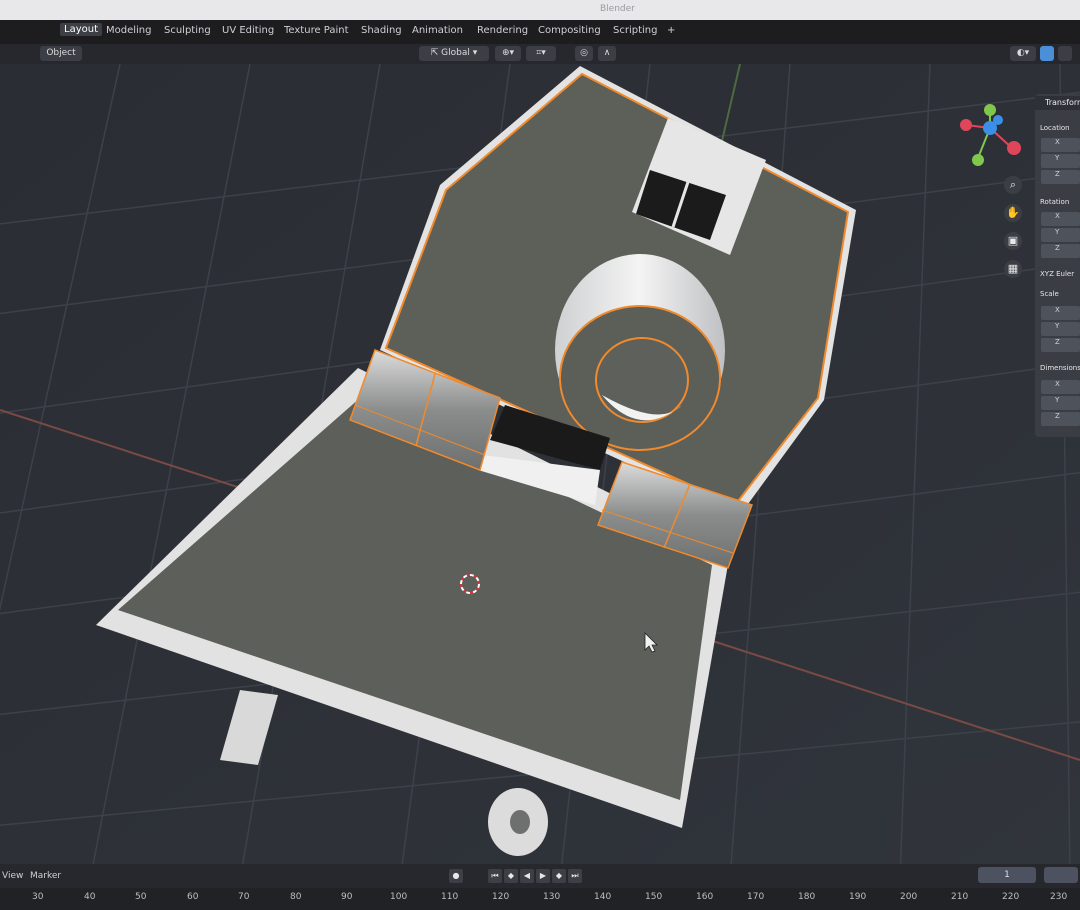 The height and width of the screenshot is (910, 1080). I want to click on rotation-y-field: Y, so click(1060, 235).